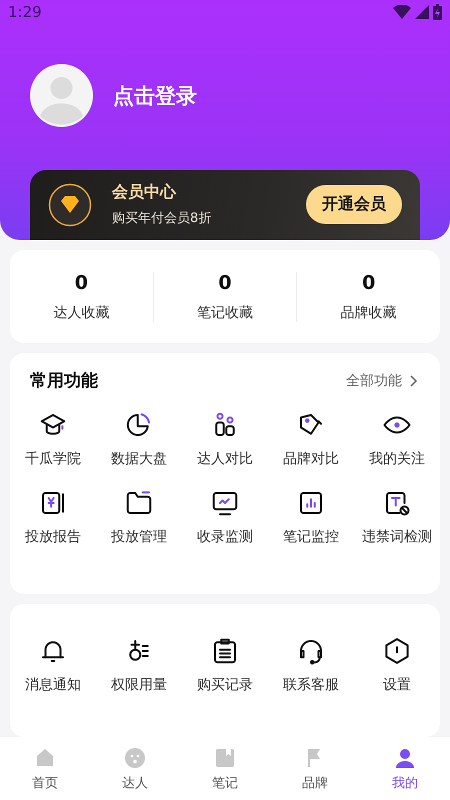 Image resolution: width=450 pixels, height=800 pixels. What do you see at coordinates (155, 96) in the screenshot?
I see `login-link: 点击登录` at bounding box center [155, 96].